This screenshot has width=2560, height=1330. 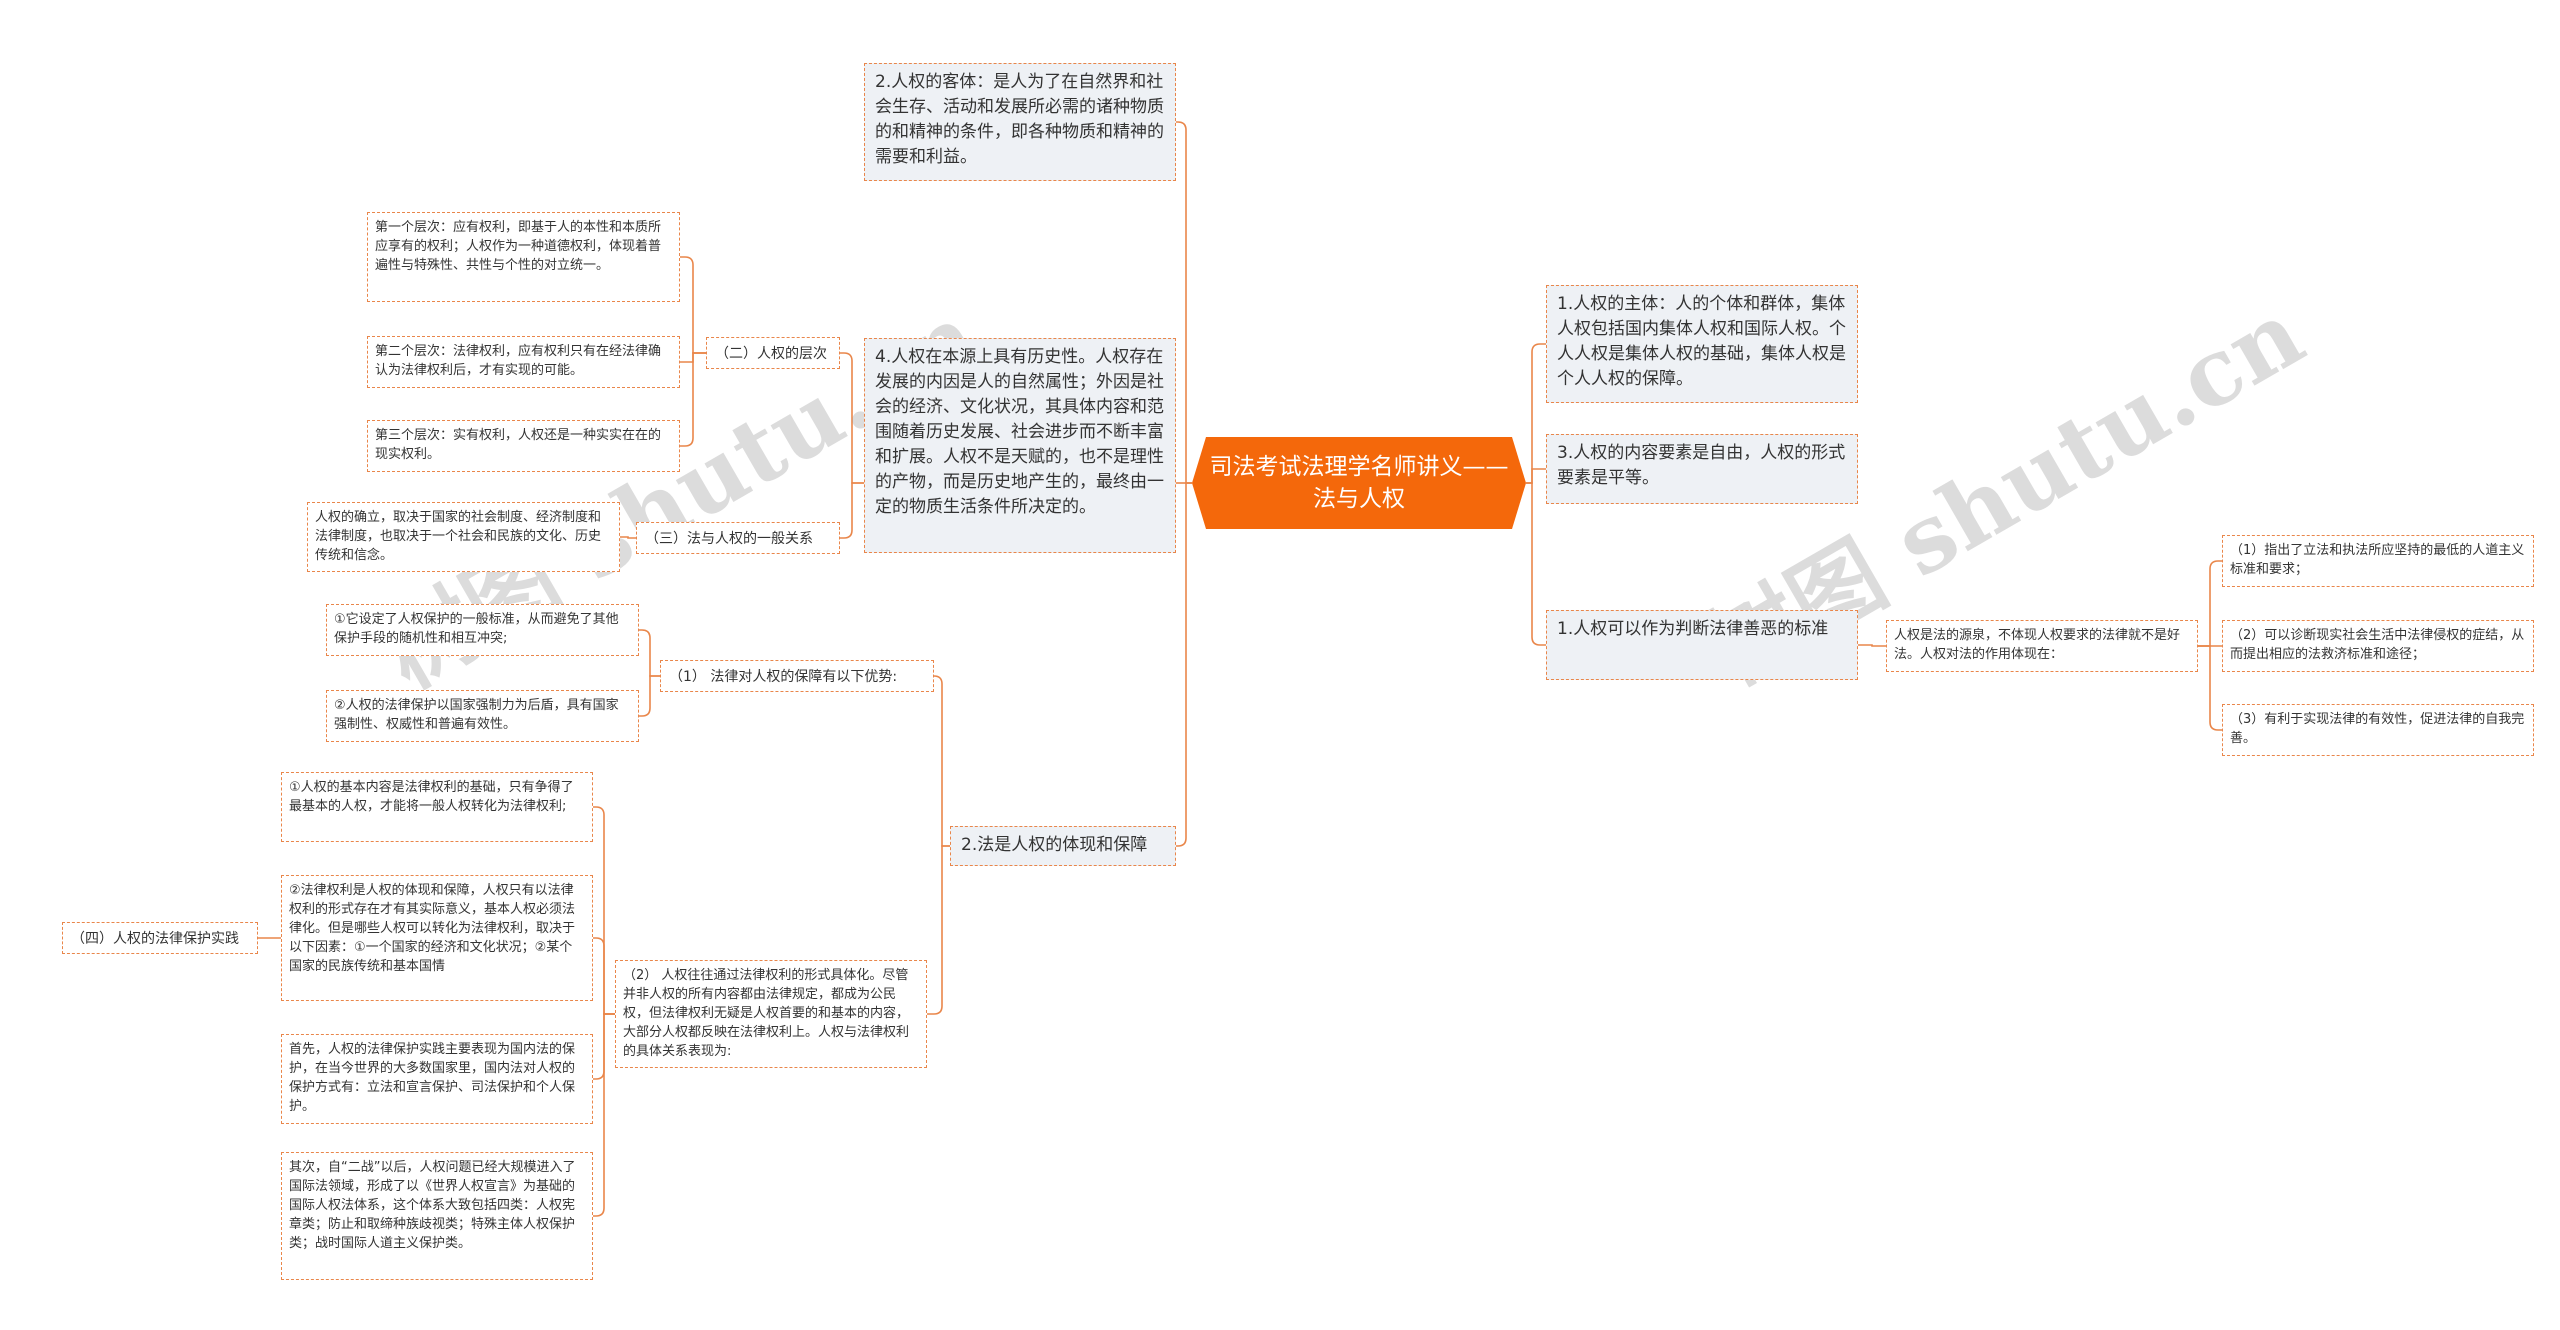 I want to click on node-level-3: 第三个层次：实有权利，人权还是一种实实在在的现实权利。, so click(x=523, y=446).